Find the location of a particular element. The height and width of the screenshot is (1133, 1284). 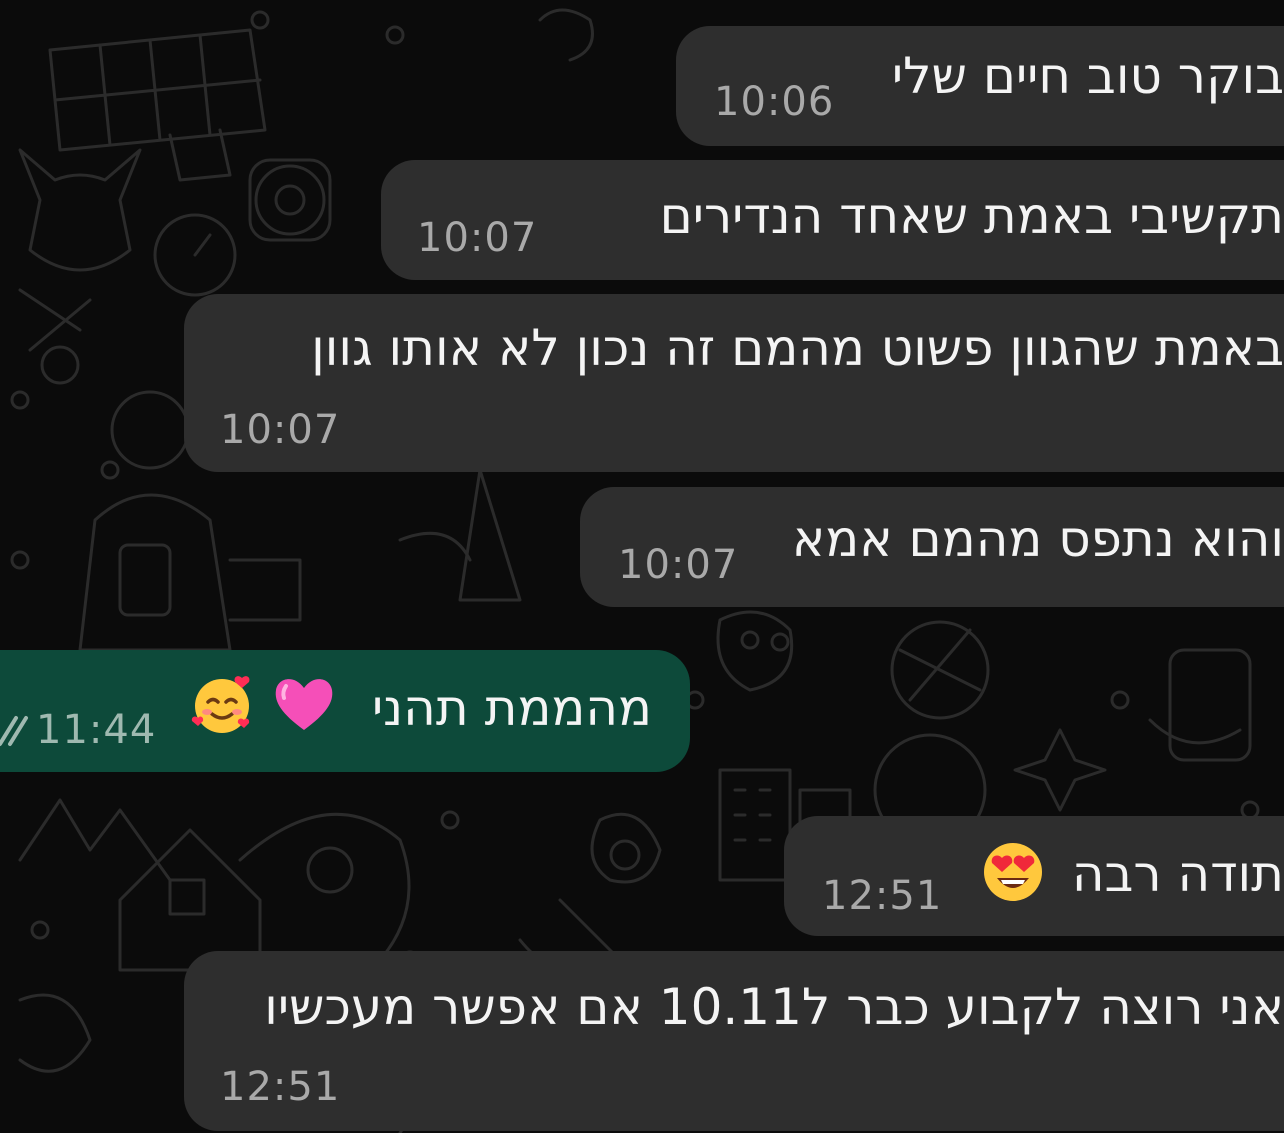

message-bubble-incoming: תודה רבה 12:51 is located at coordinates (1034, 876).